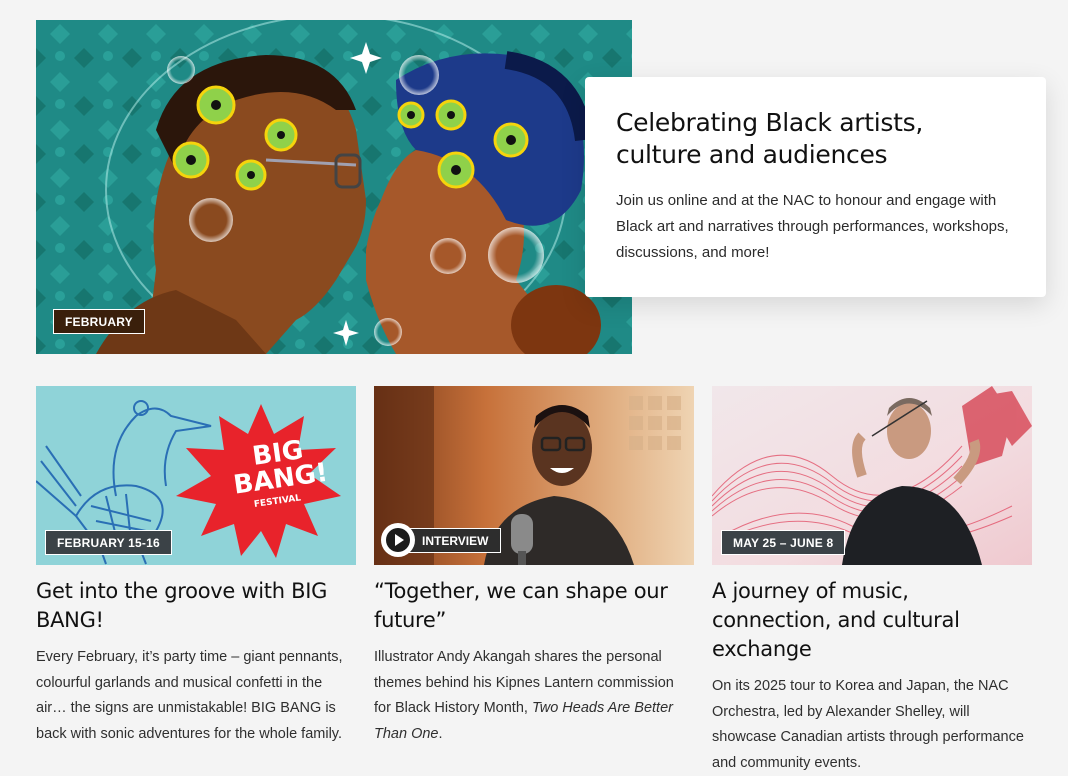 This screenshot has width=1068, height=776. Describe the element at coordinates (196, 606) in the screenshot. I see `big-bang-title: Get into the groove with BIG BANG!` at that location.